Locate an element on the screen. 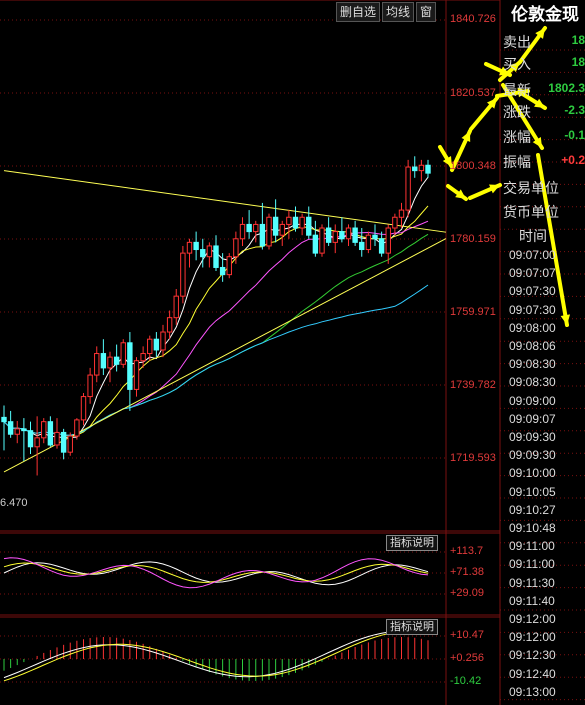  trade-time: 09:10:00 is located at coordinates (532, 473).